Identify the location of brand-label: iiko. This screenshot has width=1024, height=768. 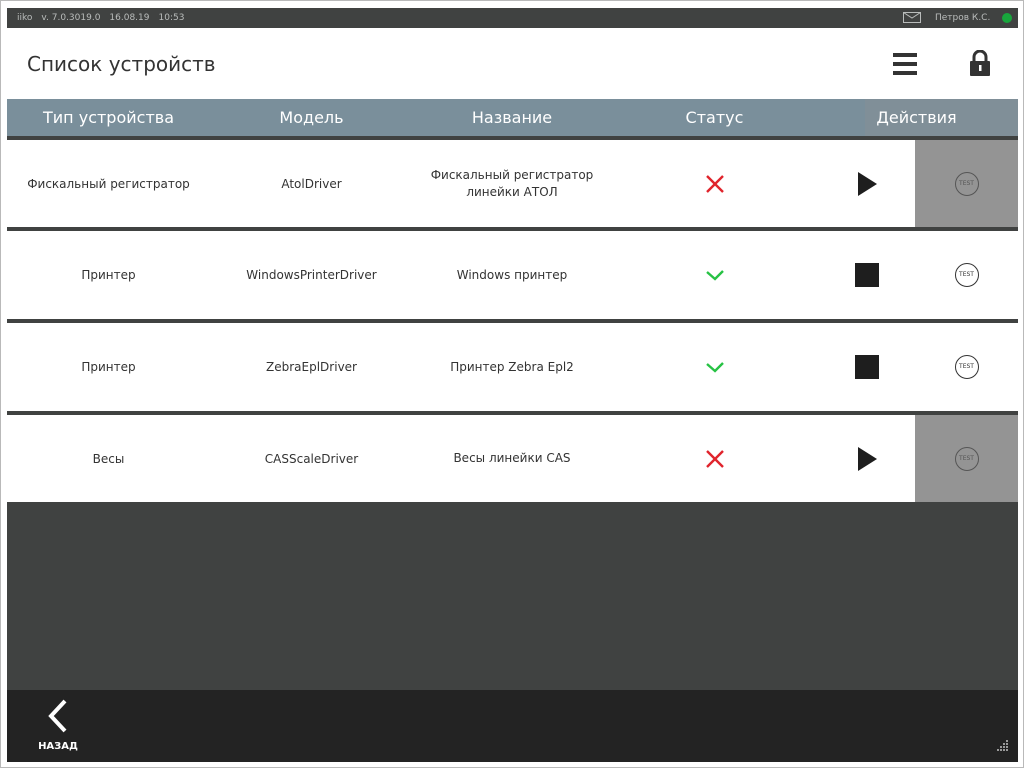
(25, 18).